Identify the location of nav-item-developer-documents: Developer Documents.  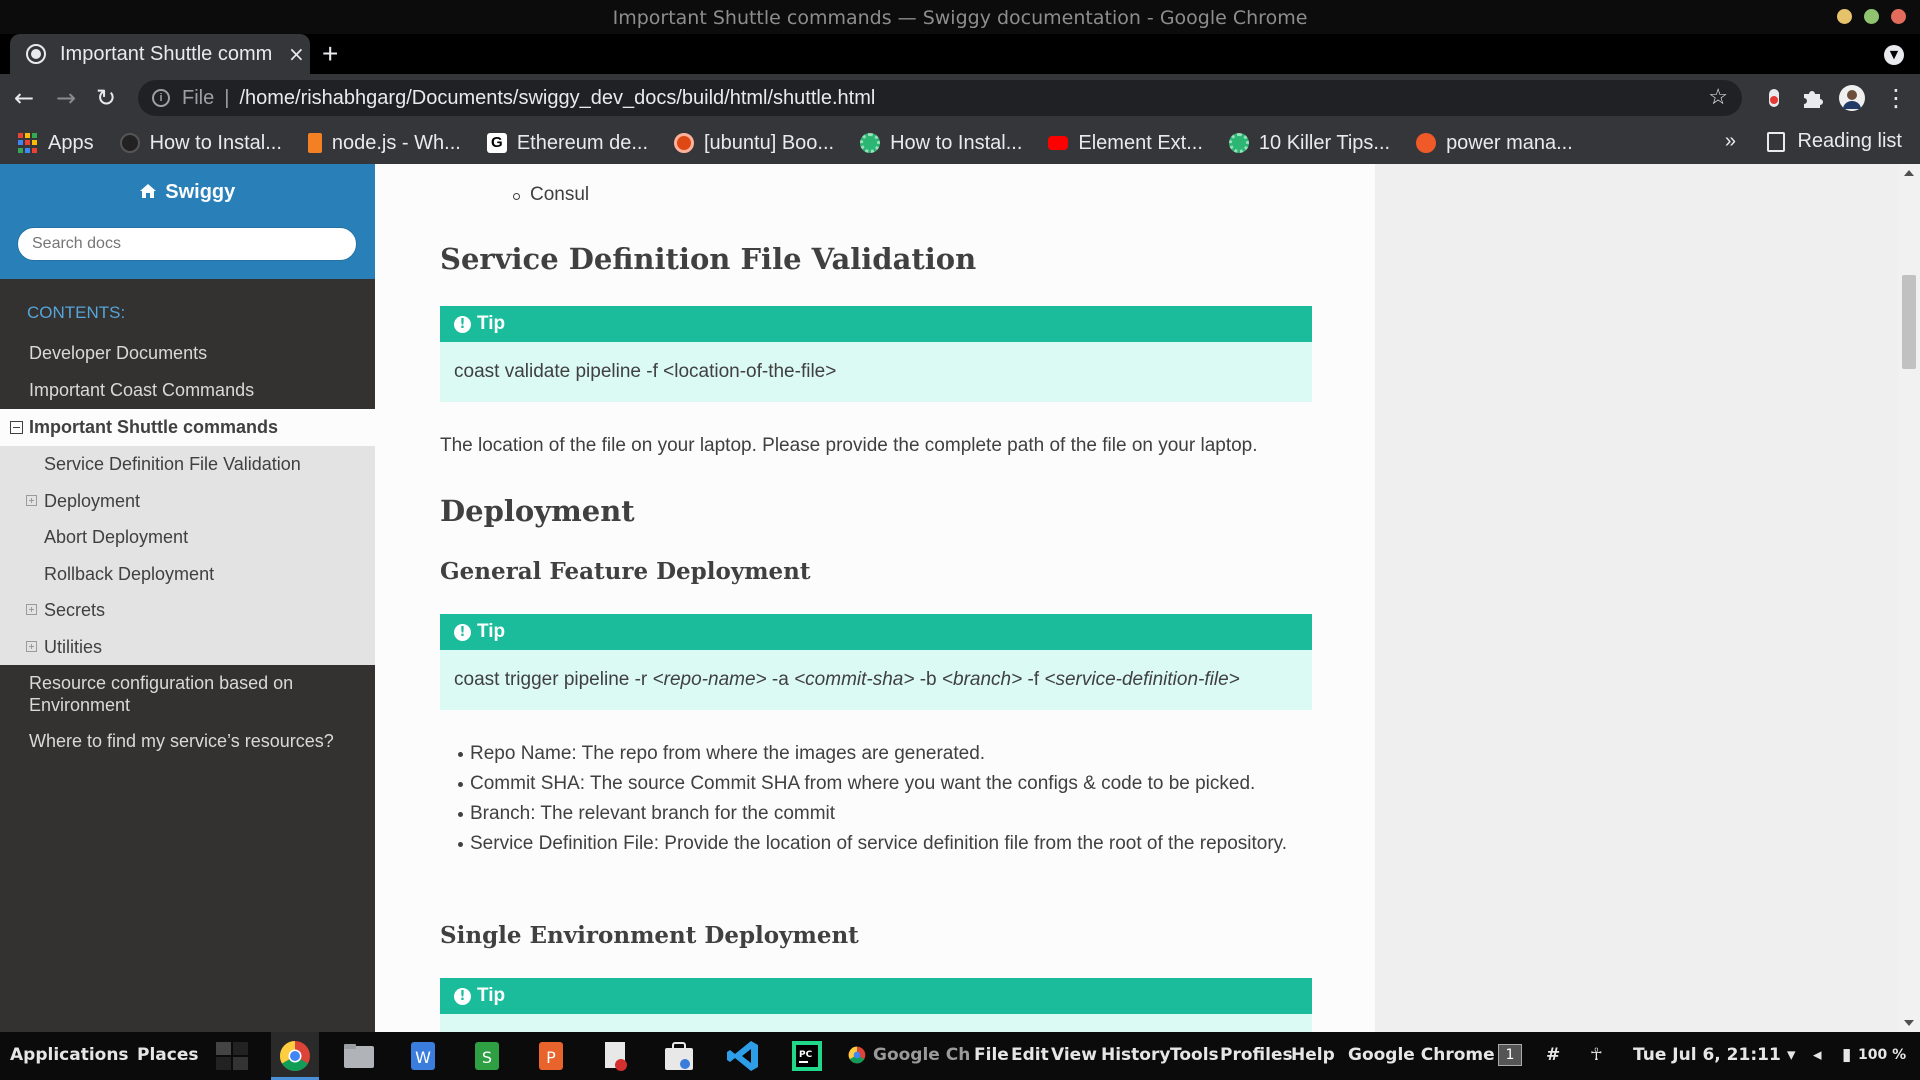
(187, 353).